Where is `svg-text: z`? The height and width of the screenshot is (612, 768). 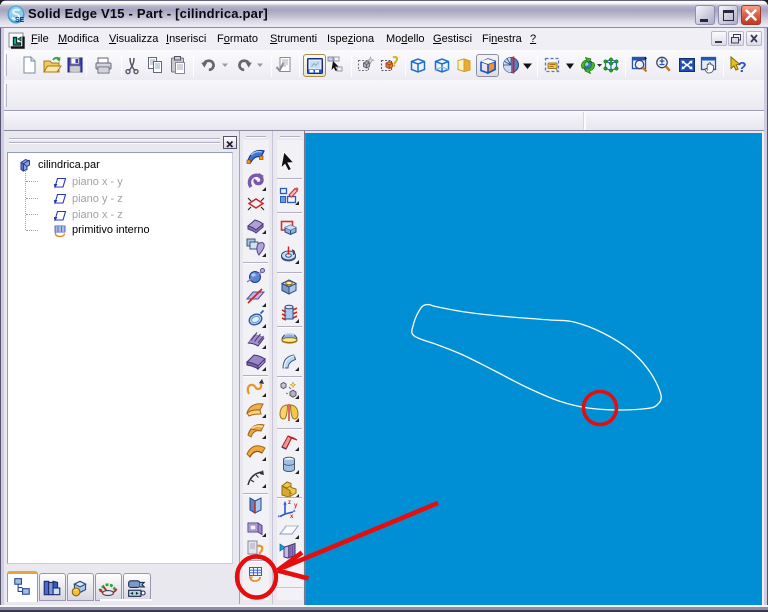
svg-text: z is located at coordinates (289, 503).